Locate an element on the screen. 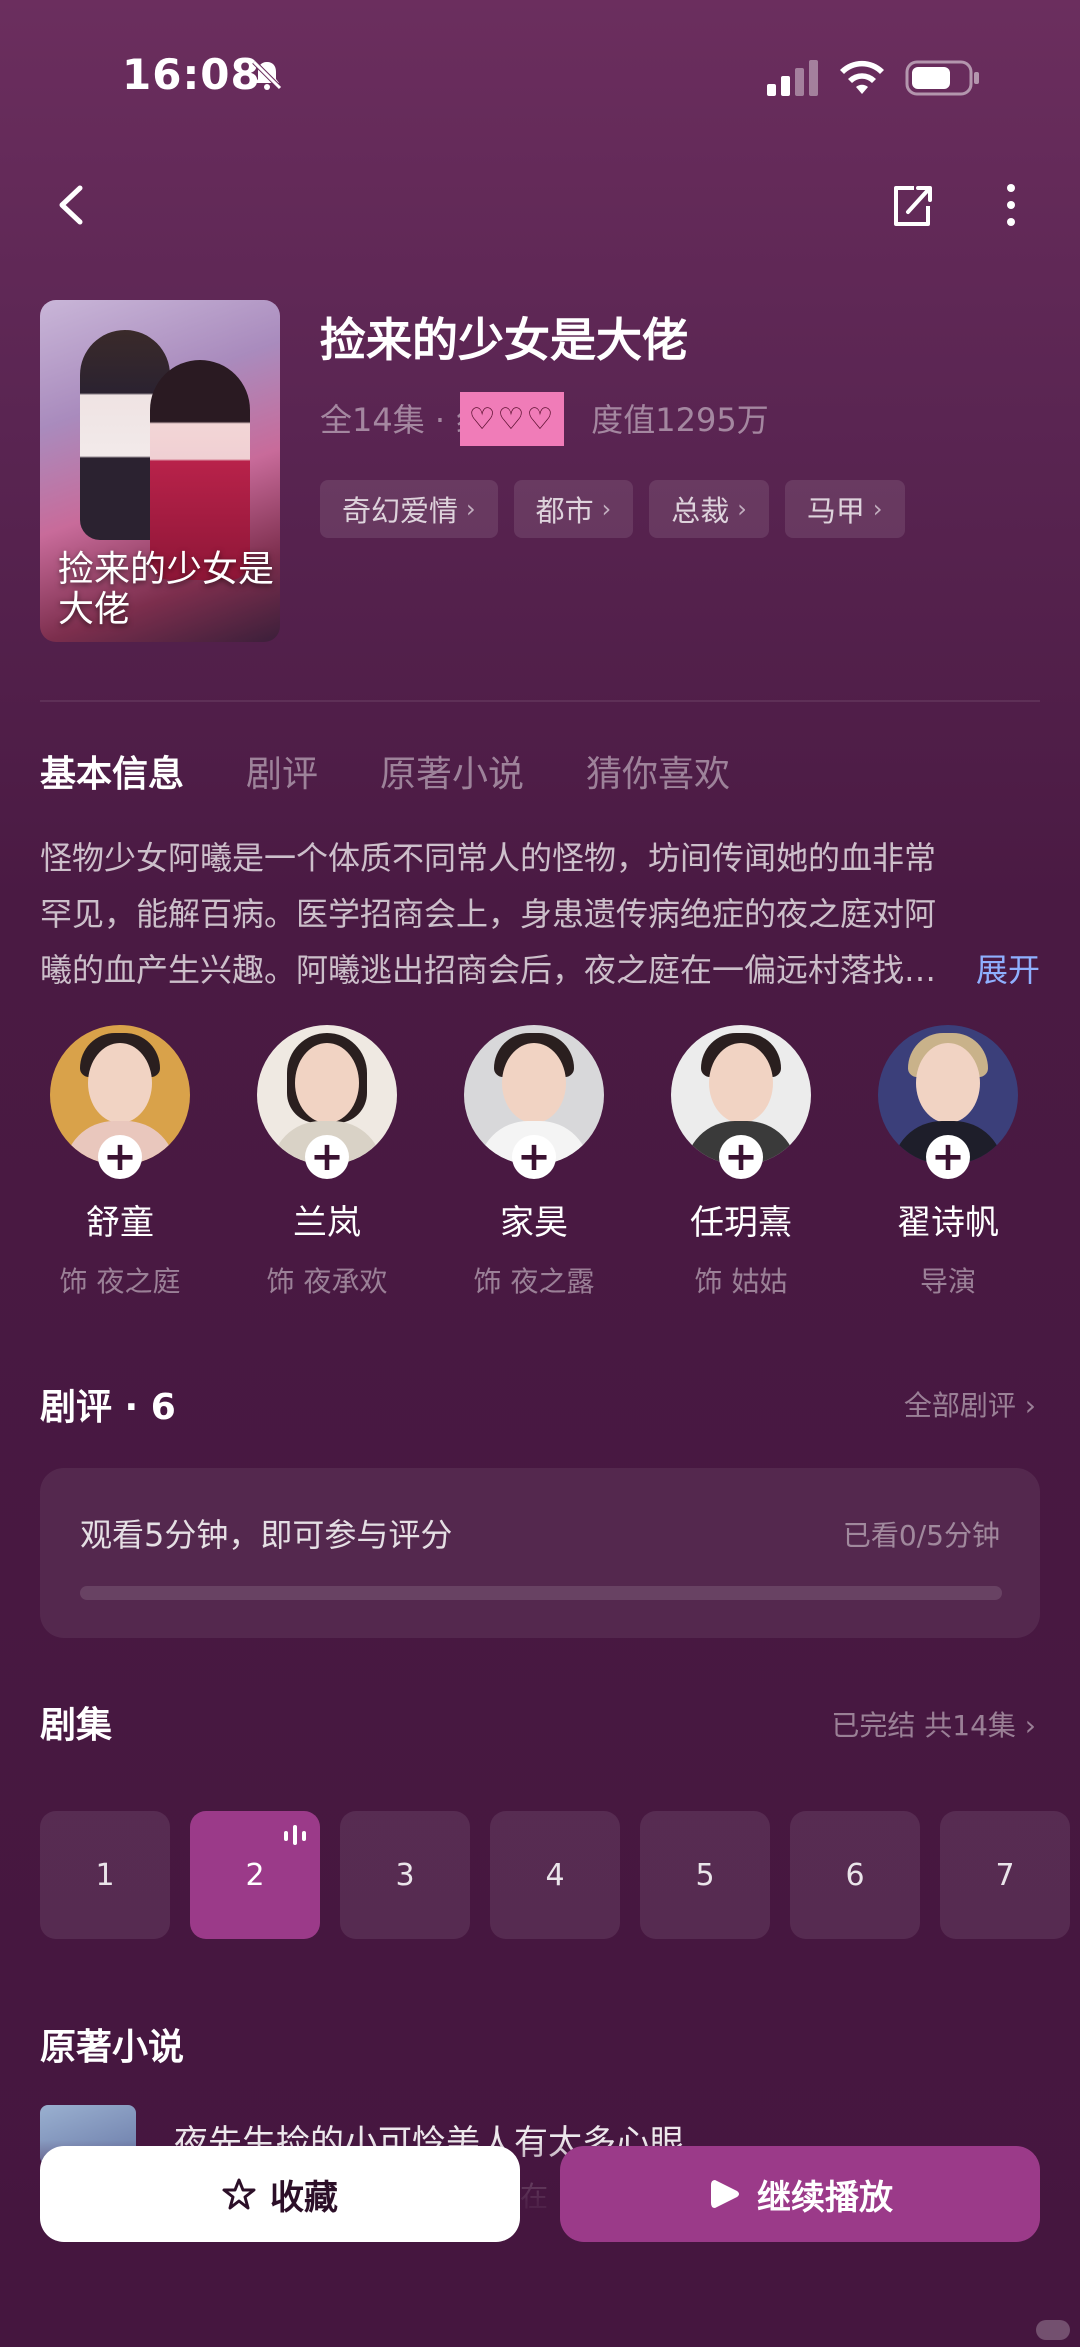  signal-icon is located at coordinates (792, 78).